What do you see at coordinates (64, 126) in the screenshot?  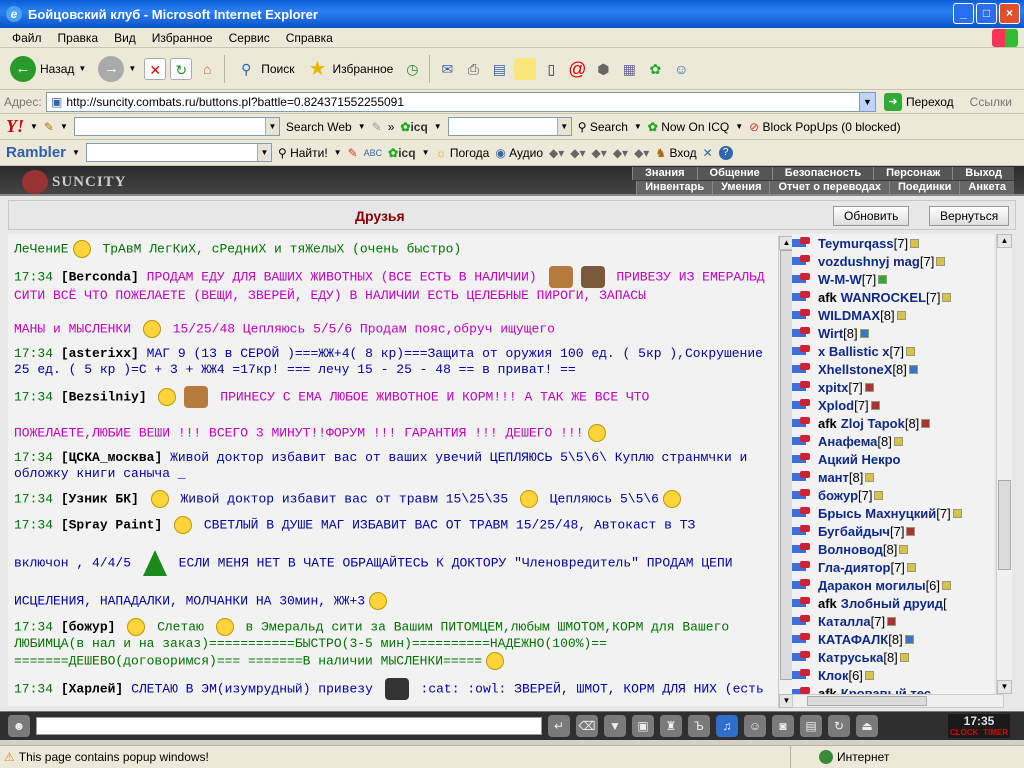 I see `pencil-dropdown-icon: ▼` at bounding box center [64, 126].